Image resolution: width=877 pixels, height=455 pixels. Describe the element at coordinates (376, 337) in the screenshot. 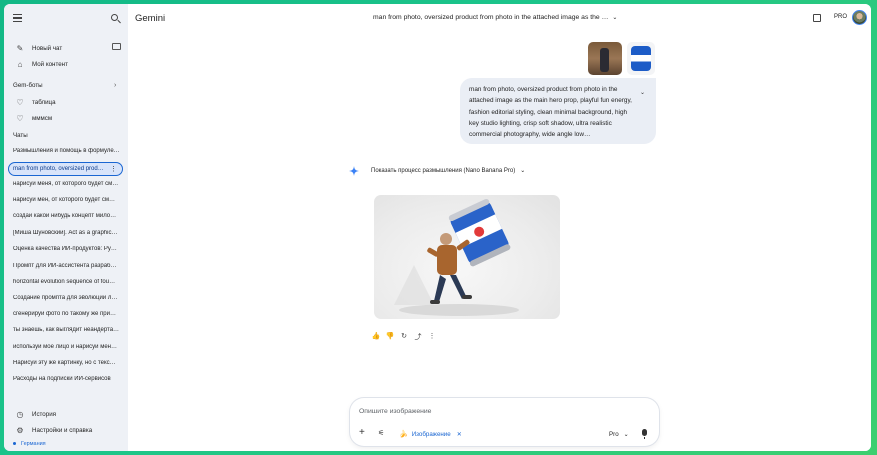

I see `thumbs-up-icon: 👍` at that location.